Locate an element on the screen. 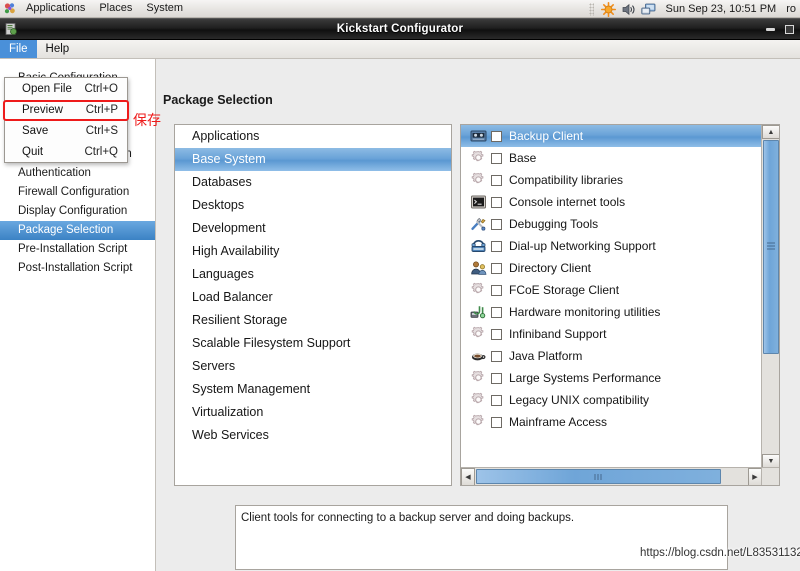 Image resolution: width=800 pixels, height=571 pixels. panel-menu-applications: Applications is located at coordinates (55, 8).